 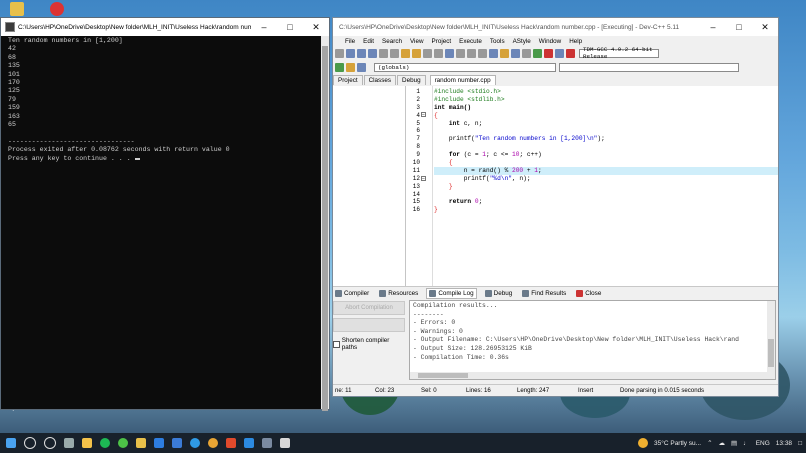 What do you see at coordinates (105, 443) in the screenshot?
I see `spotify-icon` at bounding box center [105, 443].